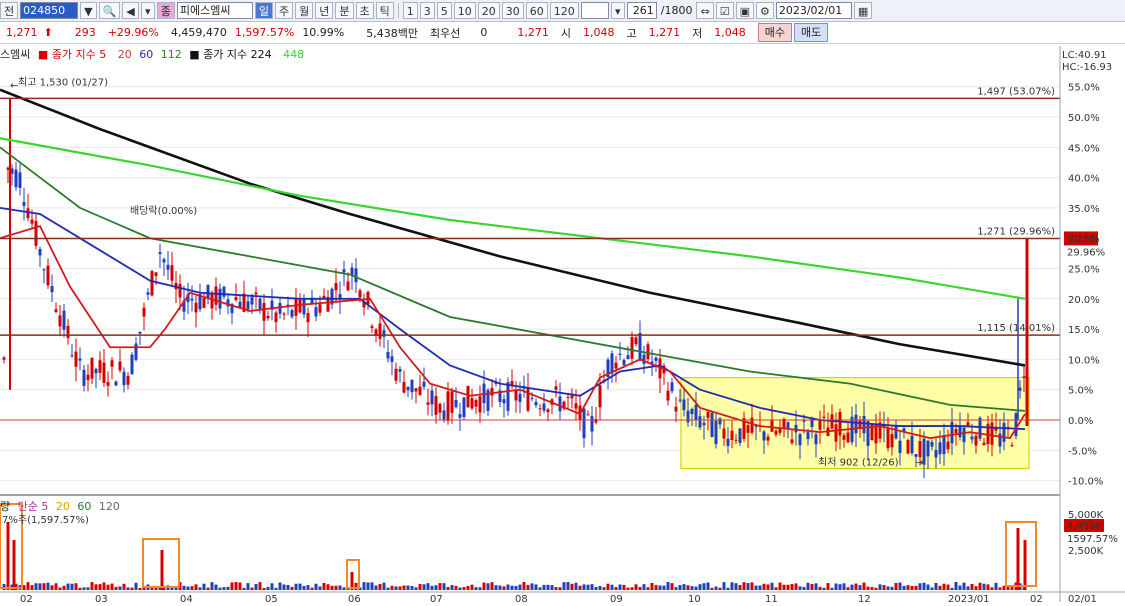 The image size is (1125, 606). I want to click on vol-ma20: 20, so click(62, 506).